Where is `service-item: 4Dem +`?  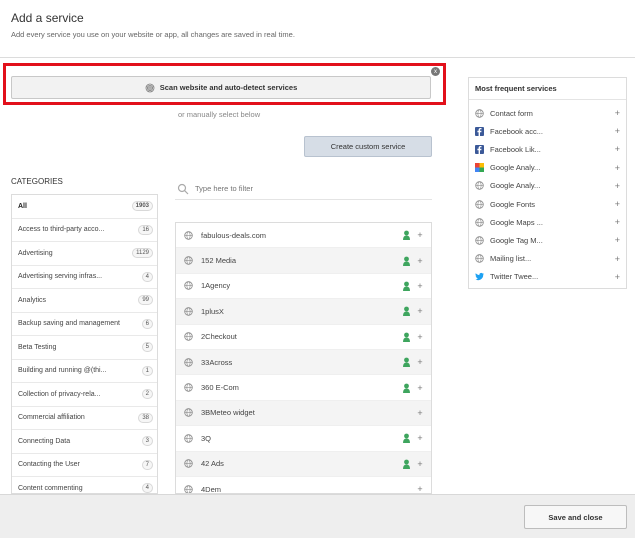 service-item: 4Dem + is located at coordinates (303, 485).